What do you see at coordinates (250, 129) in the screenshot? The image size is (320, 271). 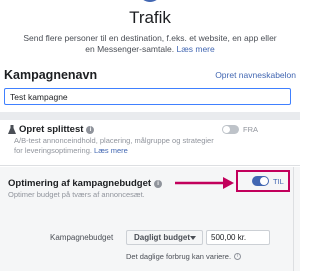 I see `split-test-toggle-label: FRA` at bounding box center [250, 129].